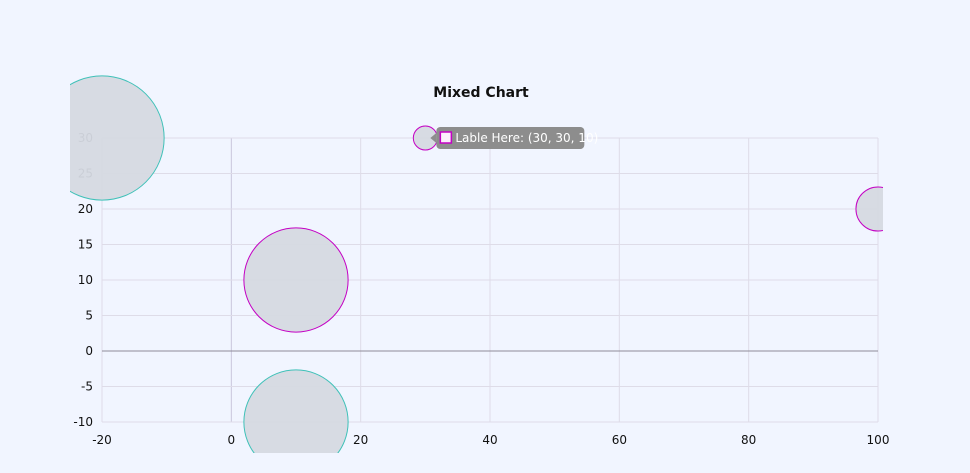  Describe the element at coordinates (89, 316) in the screenshot. I see `y-tick-label: 5` at that location.